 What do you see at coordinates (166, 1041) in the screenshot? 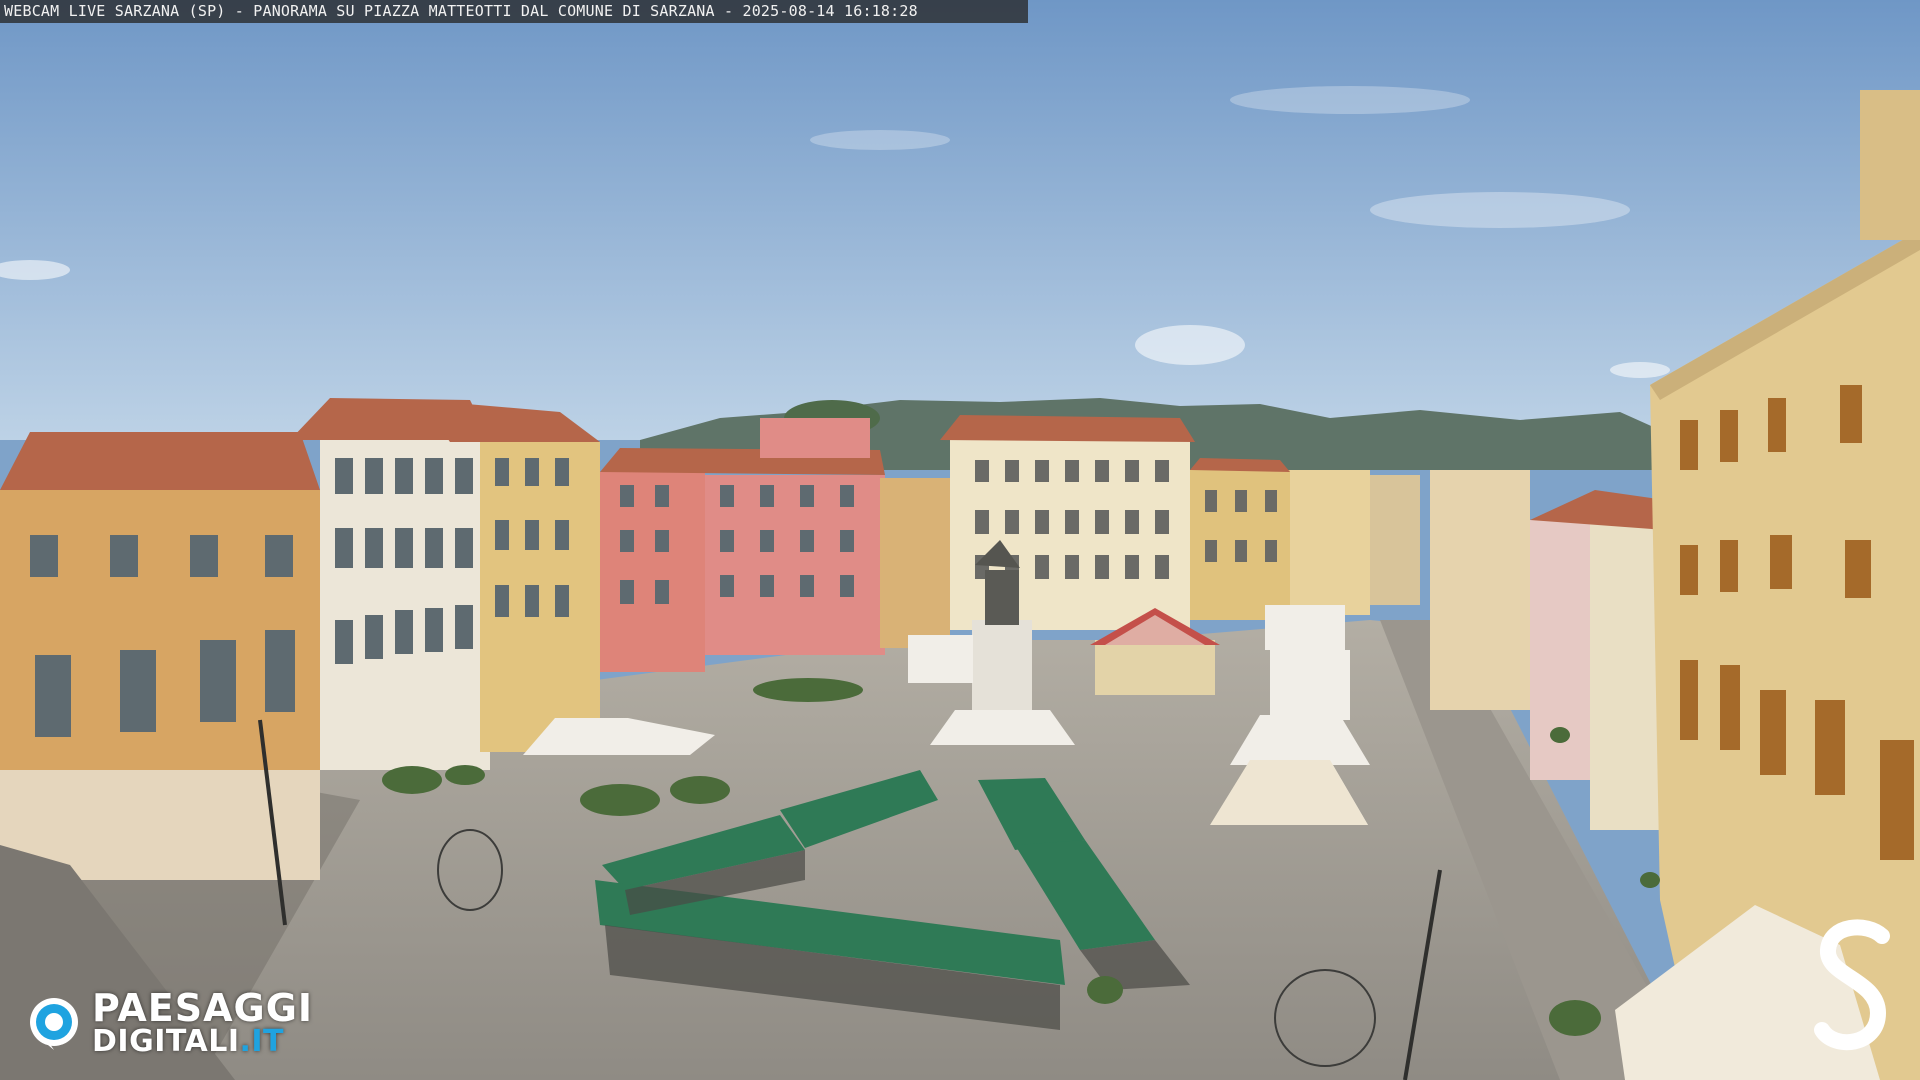
I see `logo-brand-name: DIGITALI` at bounding box center [166, 1041].